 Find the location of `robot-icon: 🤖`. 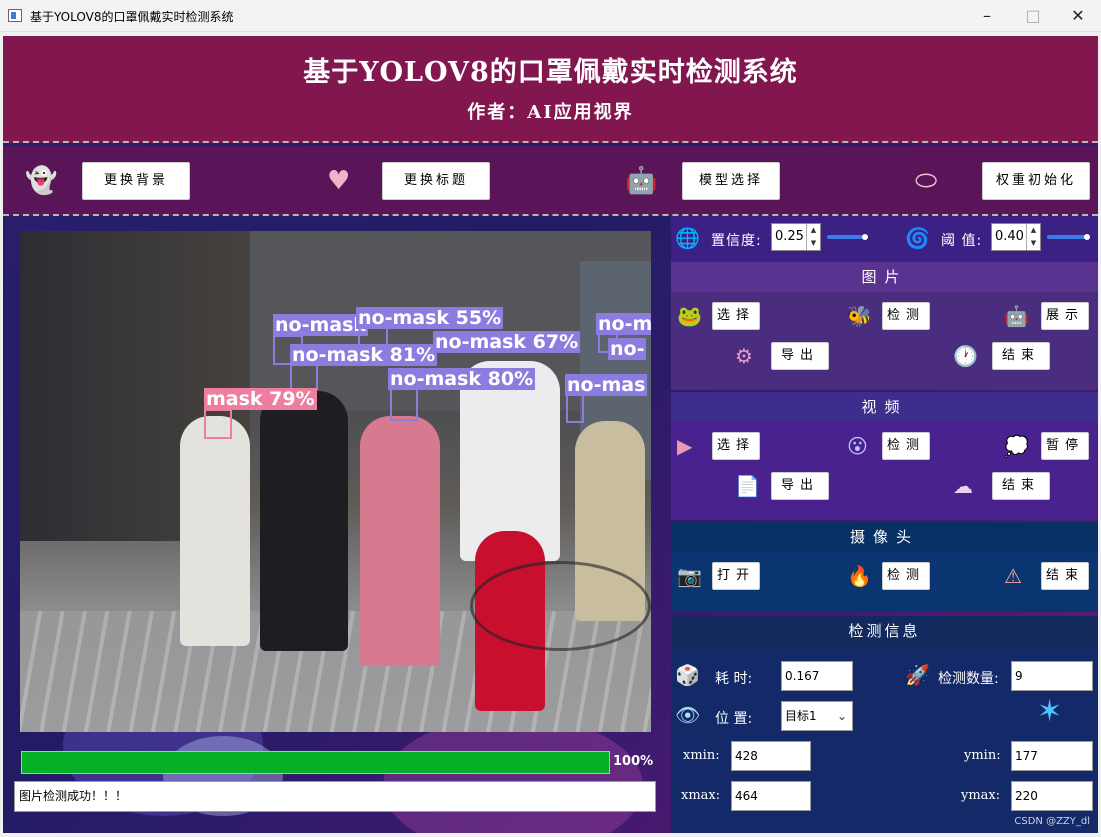

robot-icon: 🤖 is located at coordinates (641, 181).